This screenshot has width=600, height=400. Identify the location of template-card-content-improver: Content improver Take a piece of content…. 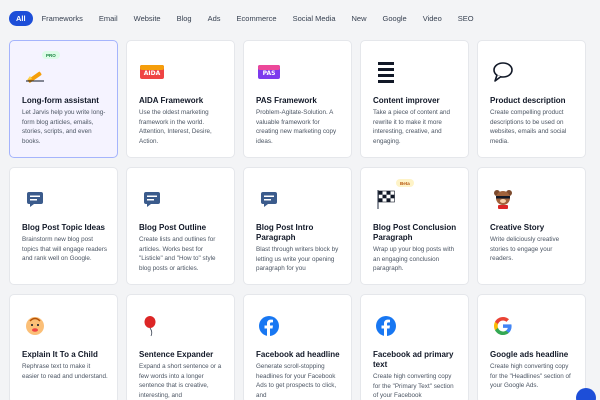
(414, 99).